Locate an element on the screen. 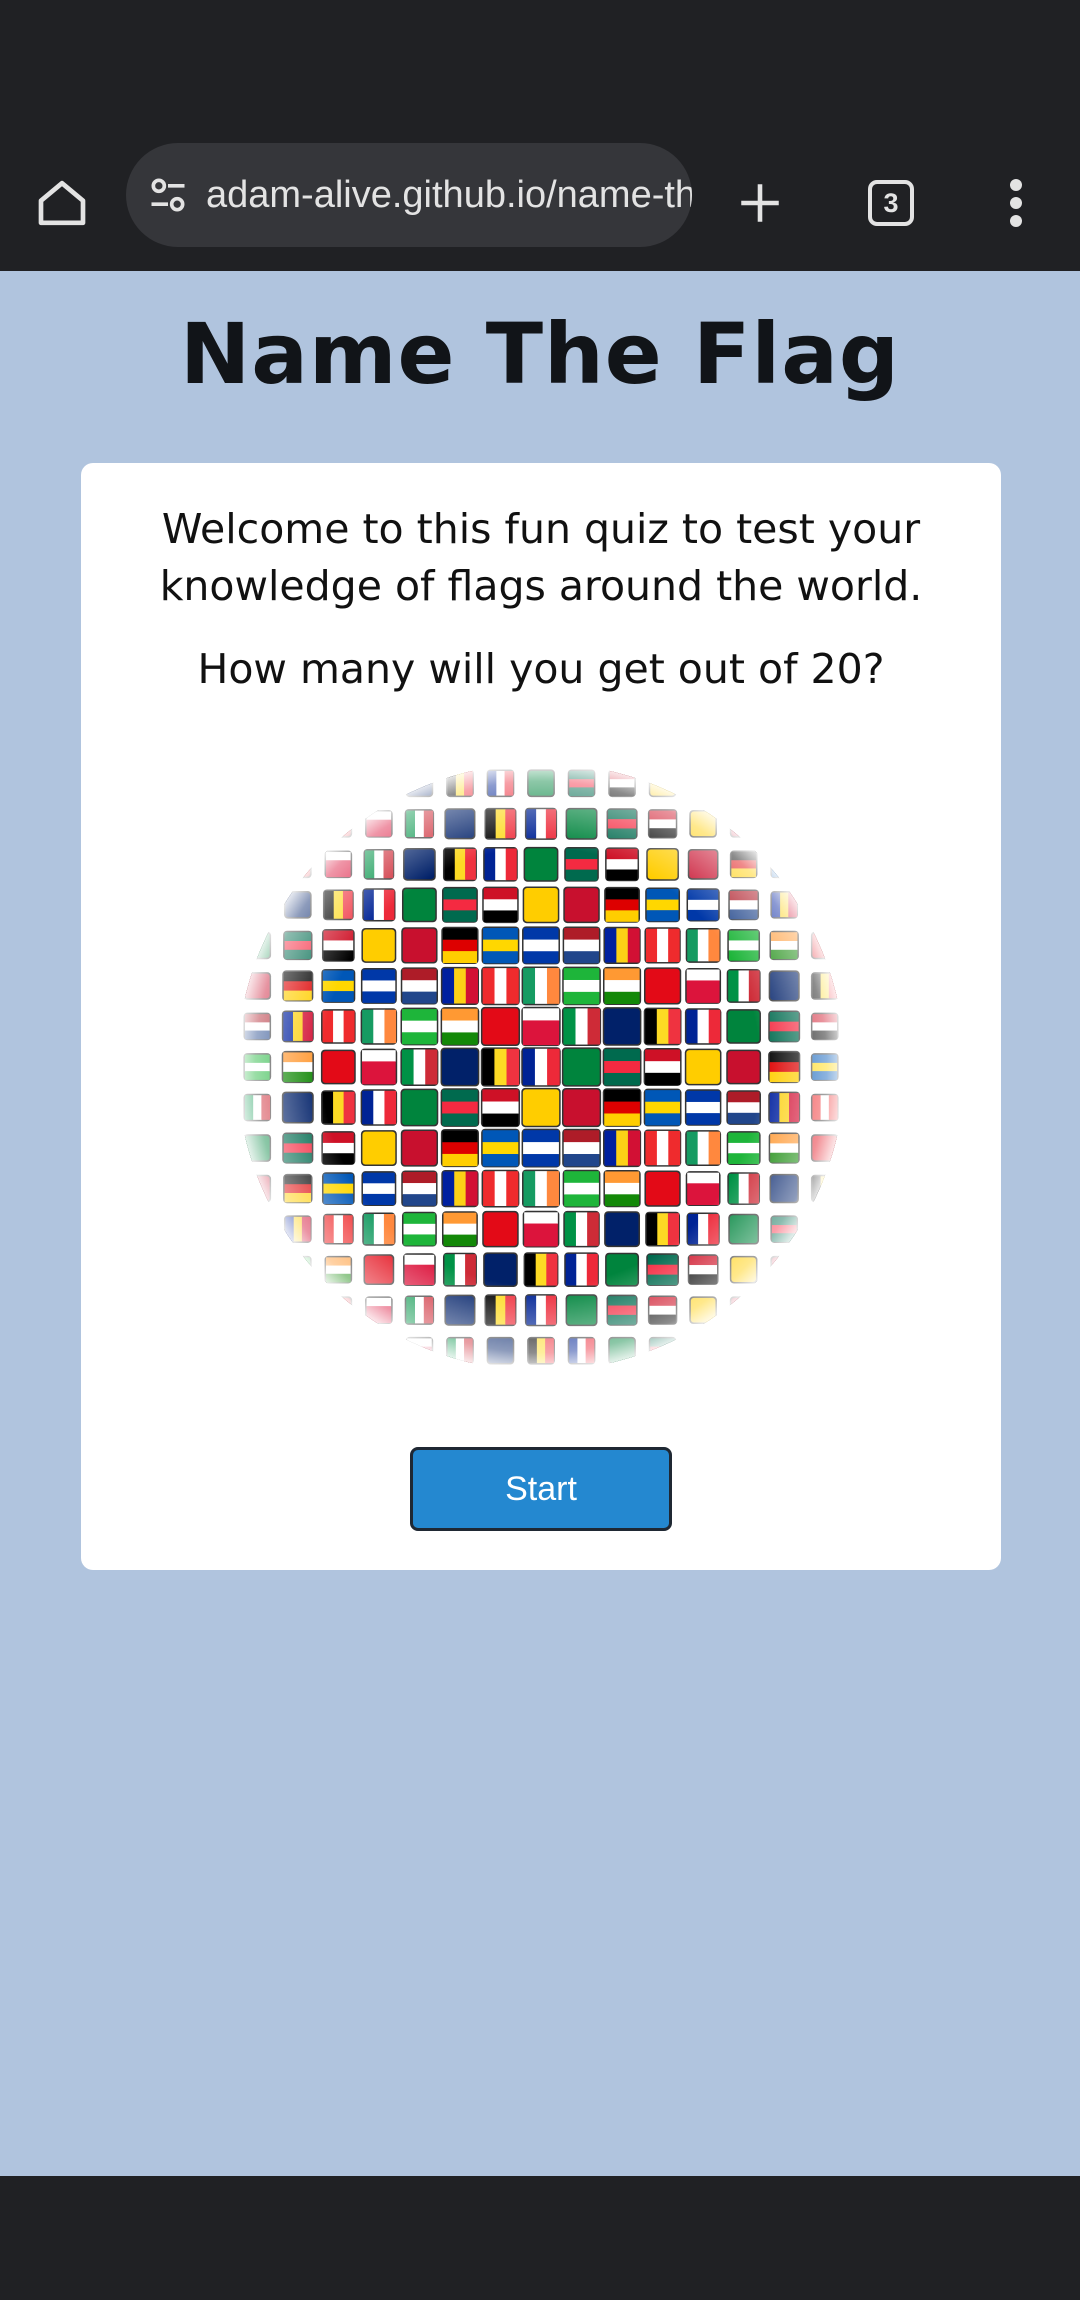 This screenshot has height=2300, width=1080. tab-switcher-button: 3 is located at coordinates (891, 203).